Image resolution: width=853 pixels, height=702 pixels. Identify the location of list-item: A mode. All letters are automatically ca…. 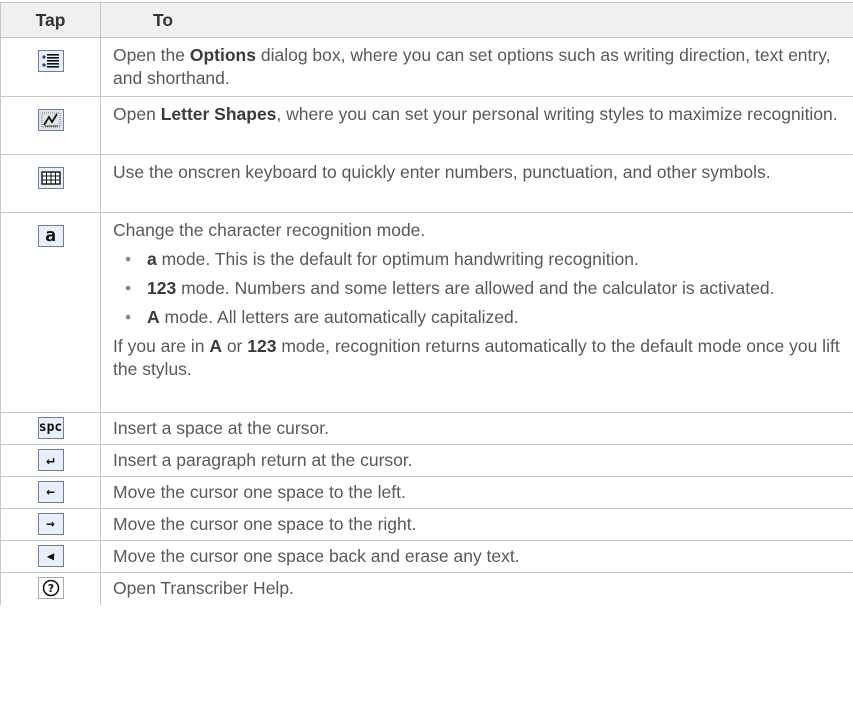
(483, 317).